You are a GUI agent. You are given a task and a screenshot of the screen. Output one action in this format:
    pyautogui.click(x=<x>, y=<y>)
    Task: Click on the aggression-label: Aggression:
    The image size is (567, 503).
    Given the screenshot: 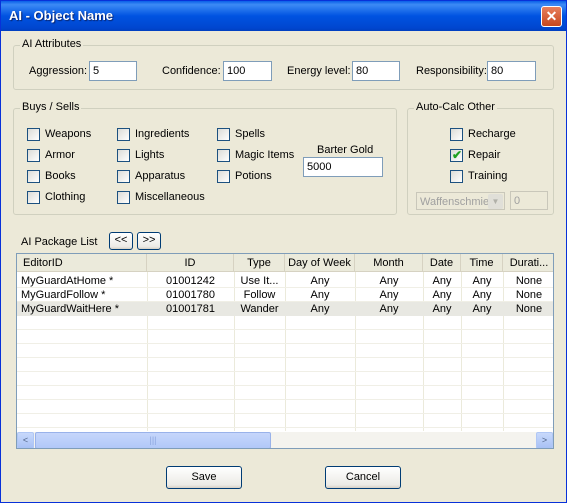 What is the action you would take?
    pyautogui.click(x=58, y=71)
    